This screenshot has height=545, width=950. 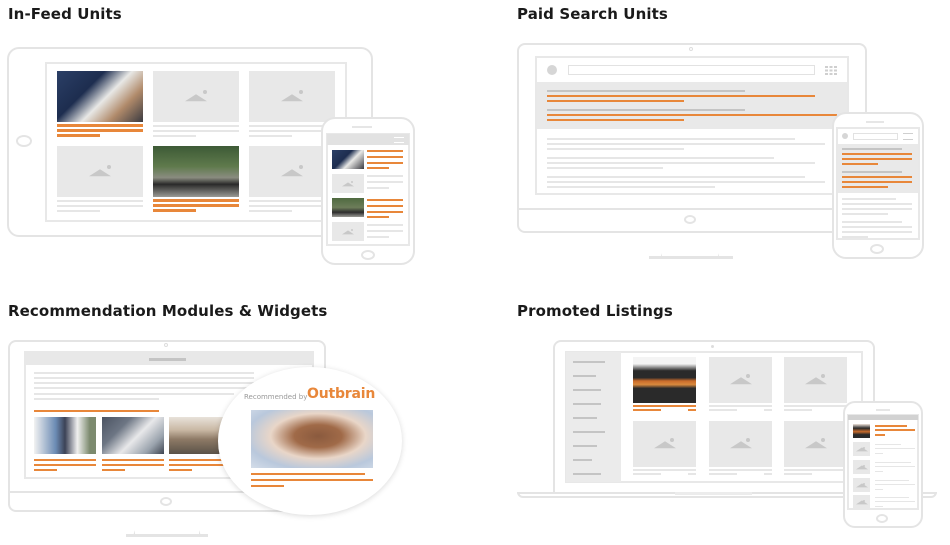 I want to click on monitor-button, so click(x=690, y=219).